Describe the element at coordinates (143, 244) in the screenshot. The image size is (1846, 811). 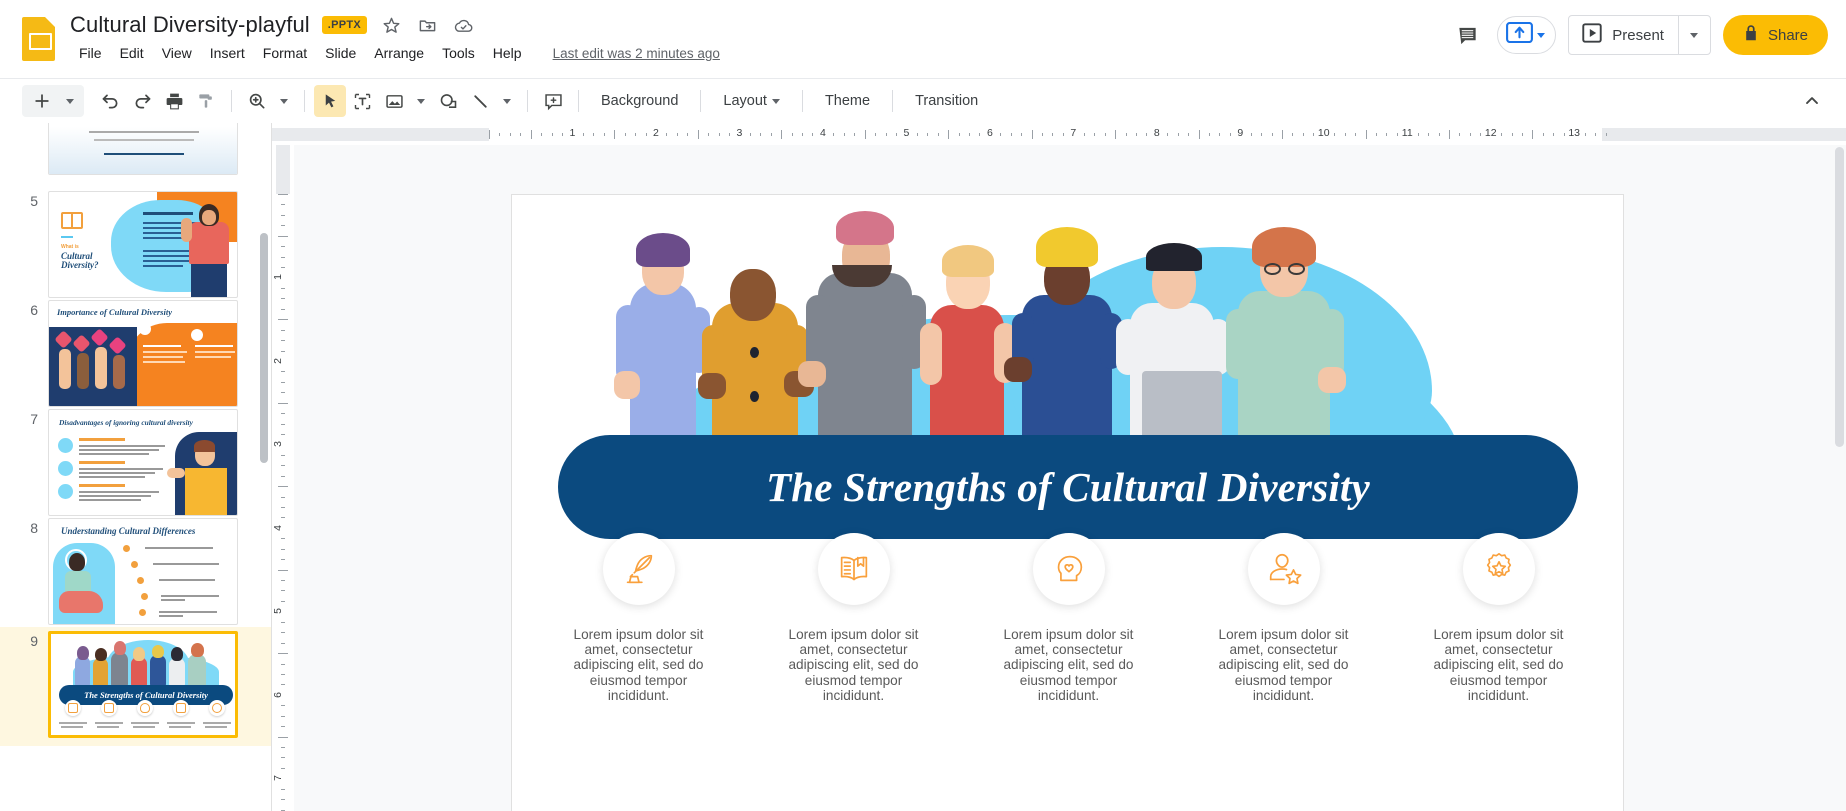
I see `slide-thumbnail-5: What is Cultural Diversity?` at that location.